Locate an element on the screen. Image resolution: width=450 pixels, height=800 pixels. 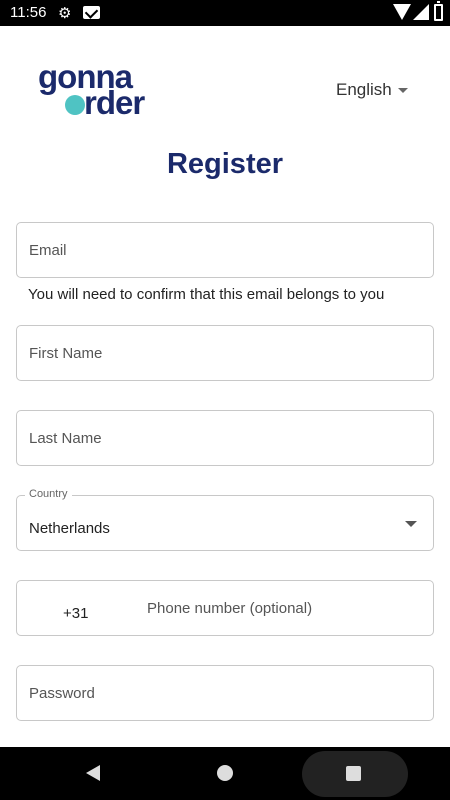
gonnaorder-logo: gonna rder is located at coordinates (95, 90).